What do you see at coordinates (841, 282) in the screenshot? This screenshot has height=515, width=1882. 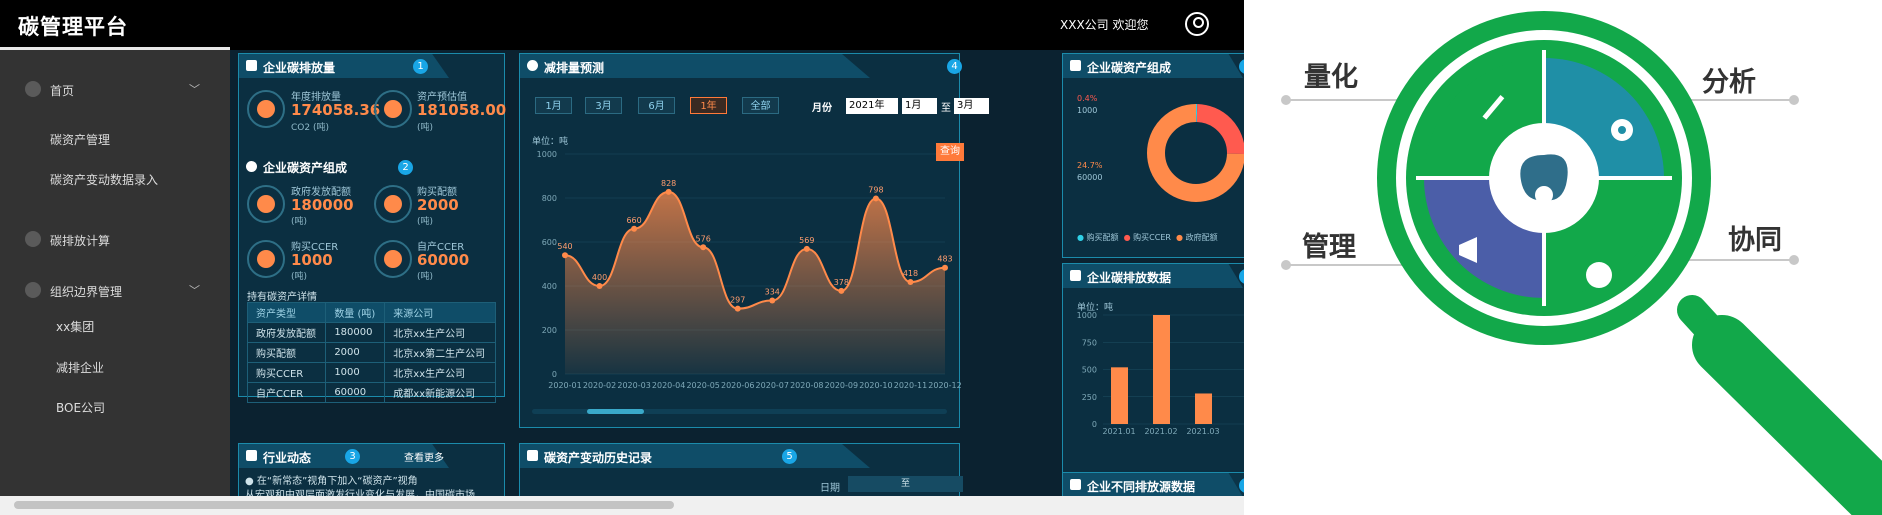 I see `data-label: 378` at bounding box center [841, 282].